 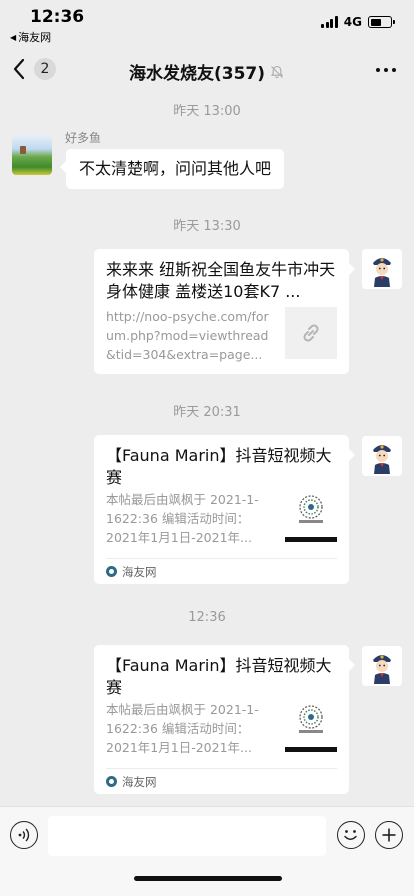 I want to click on smiley-icon, so click(x=350, y=835).